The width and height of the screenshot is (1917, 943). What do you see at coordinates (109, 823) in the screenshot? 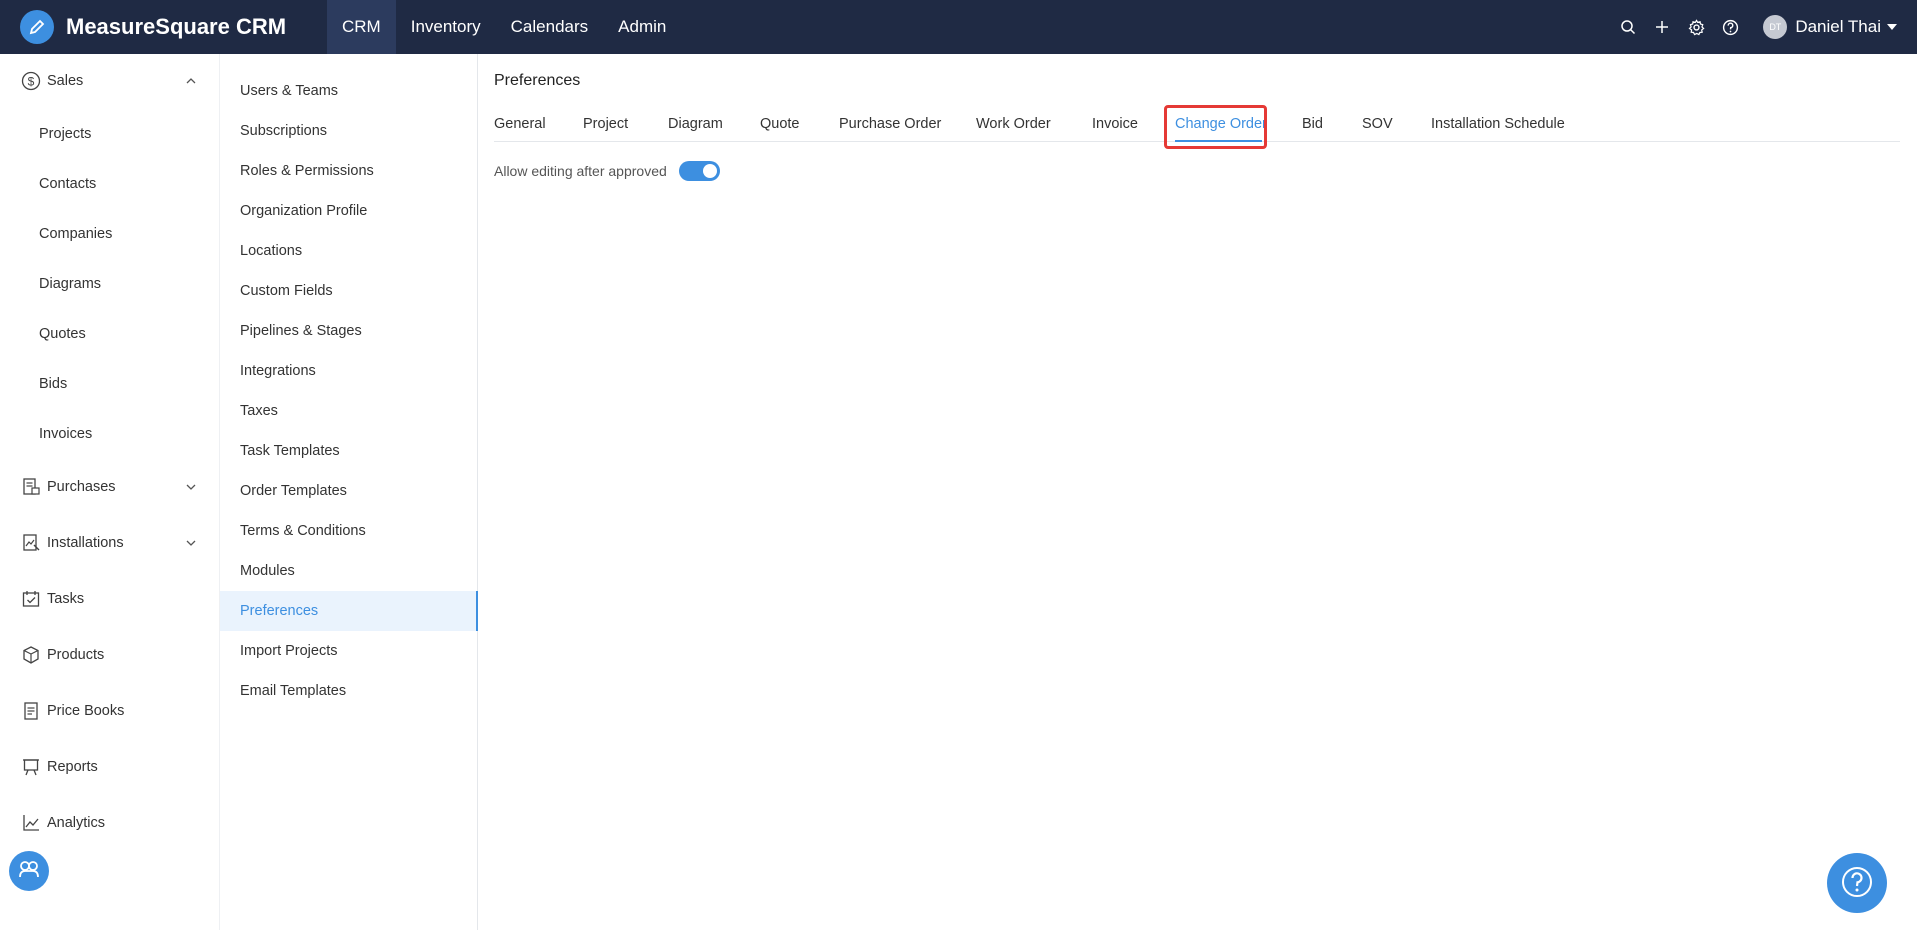
I see `sidebar-item-analytics: Analytics` at bounding box center [109, 823].